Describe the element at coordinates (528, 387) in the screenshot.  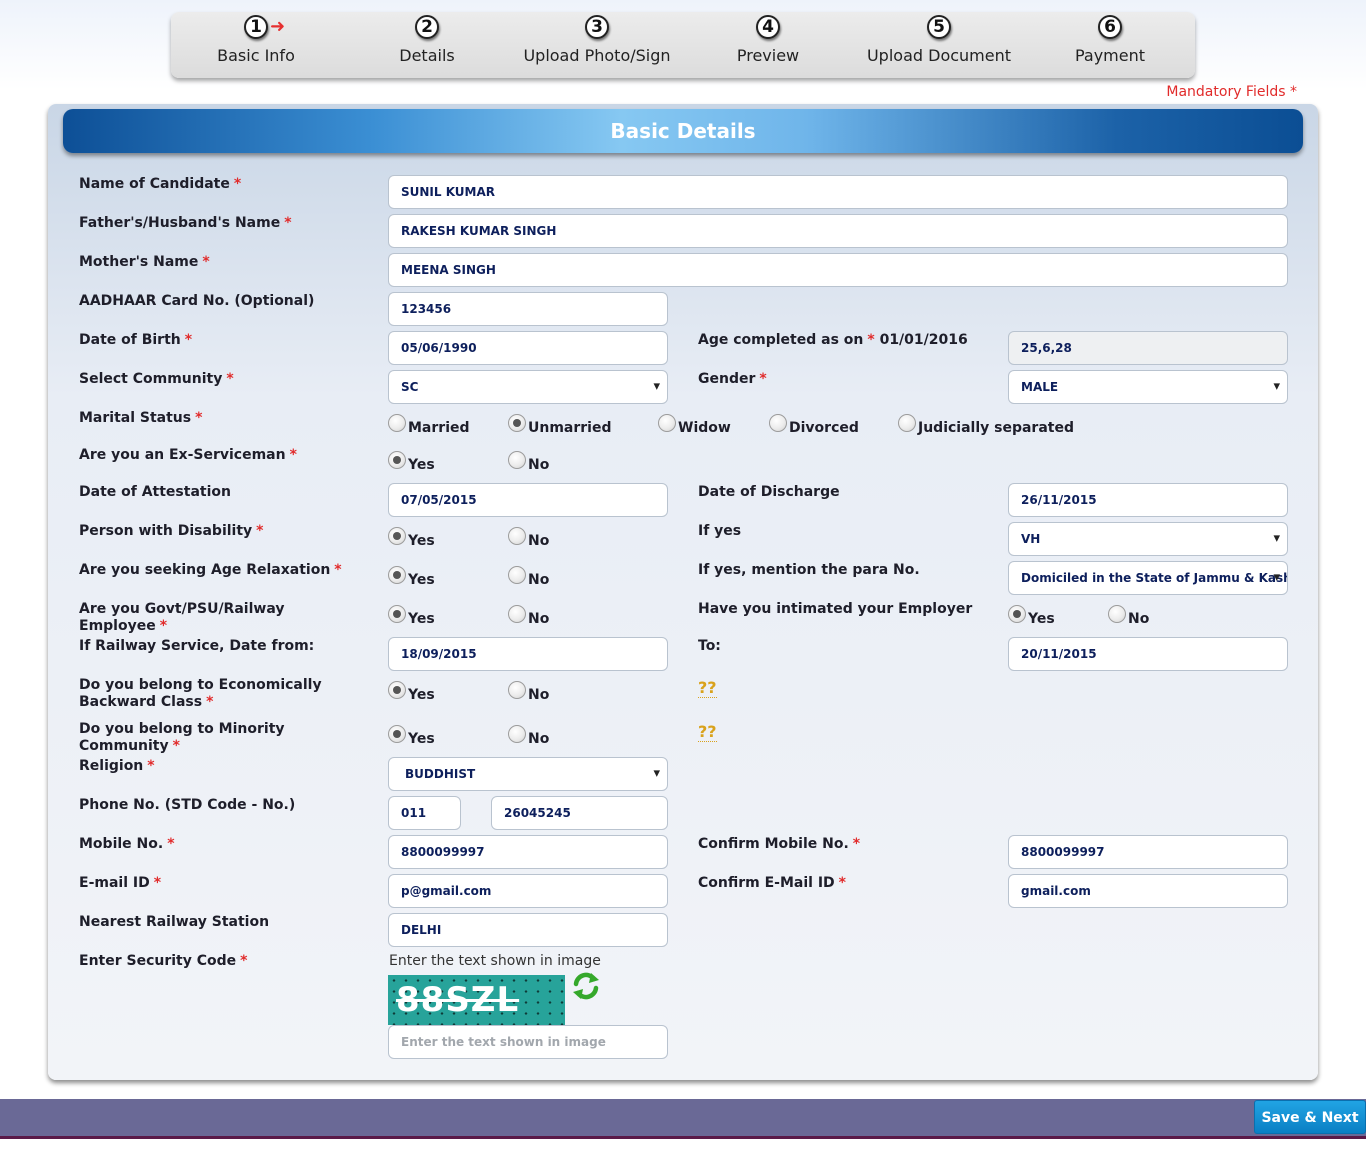
I see `community-select: SC` at that location.